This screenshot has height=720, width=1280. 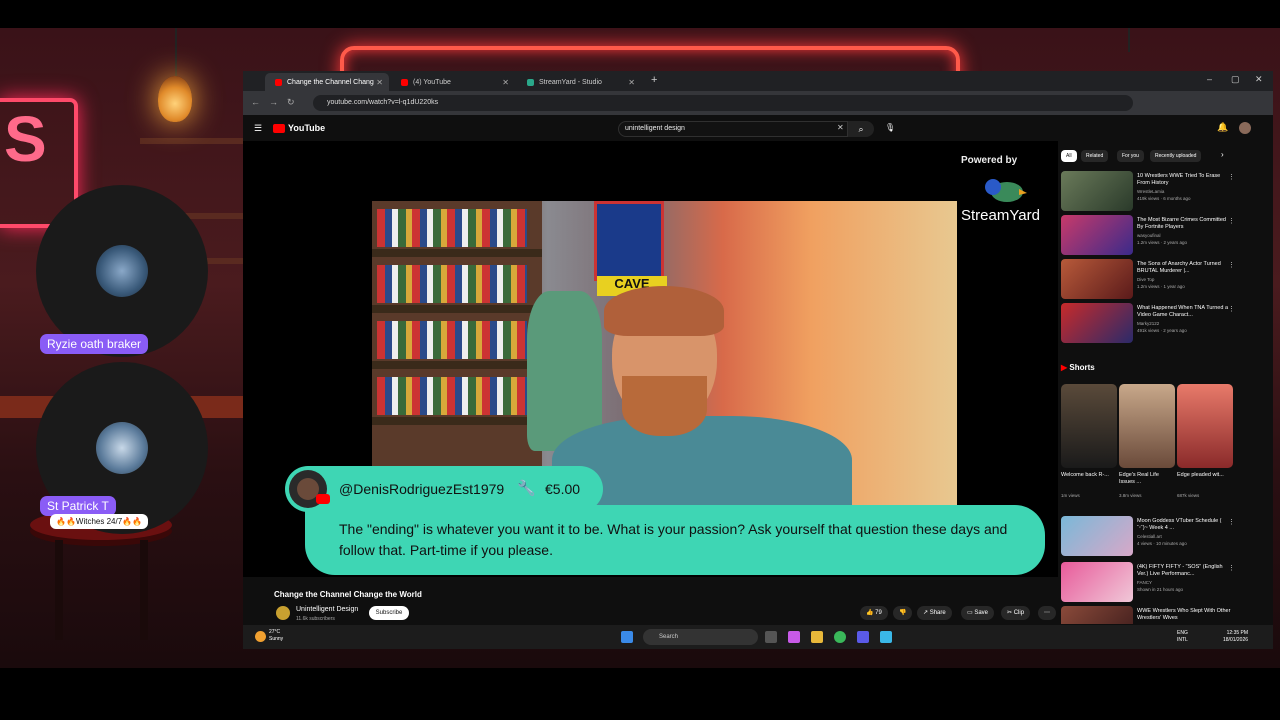 I want to click on search-icon: ⌕, so click(x=861, y=129).